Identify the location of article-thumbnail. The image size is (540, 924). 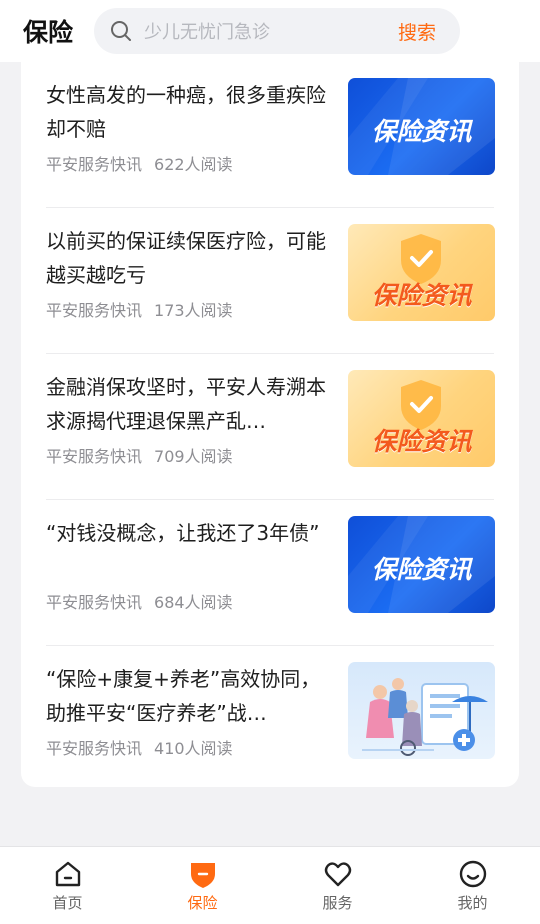
(421, 710).